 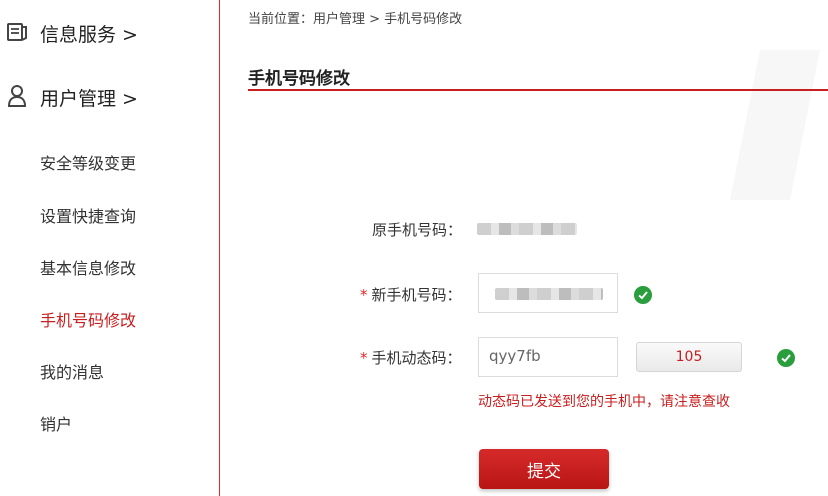 I want to click on user-icon, so click(x=17, y=96).